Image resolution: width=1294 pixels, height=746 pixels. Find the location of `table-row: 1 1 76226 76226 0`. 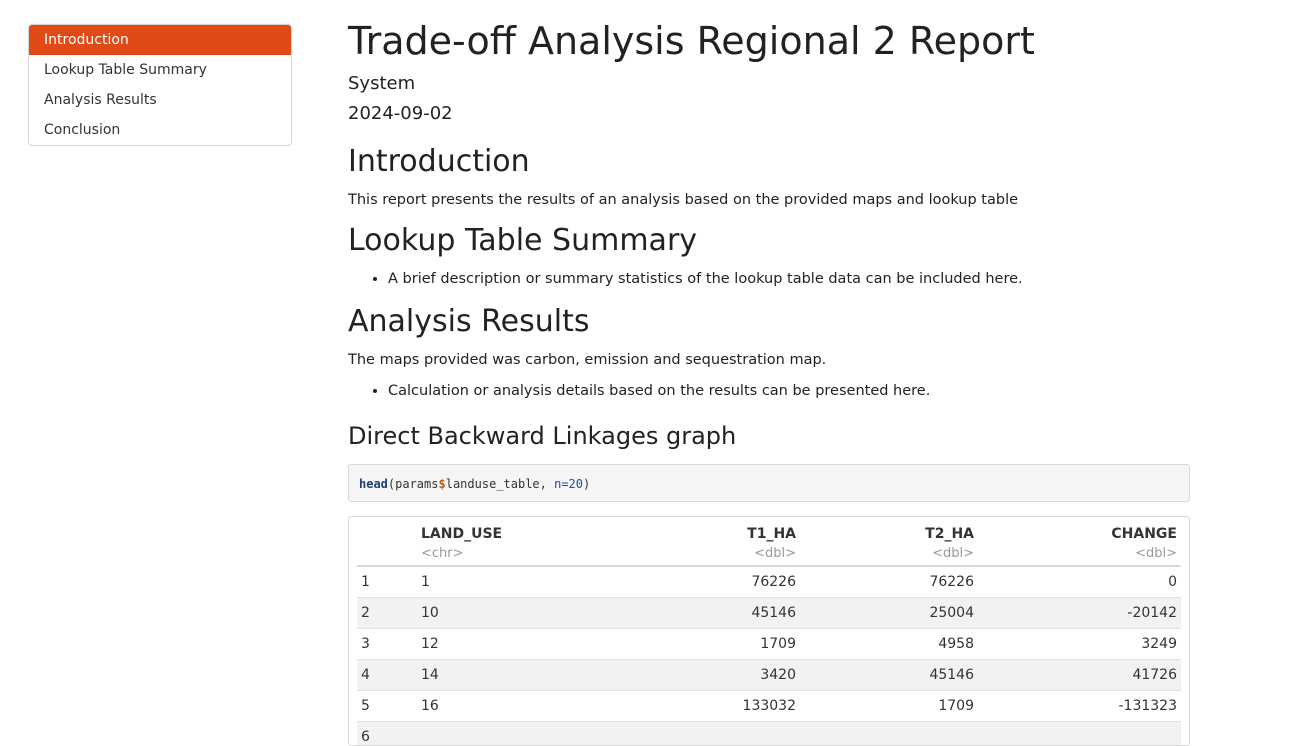

table-row: 1 1 76226 76226 0 is located at coordinates (769, 582).